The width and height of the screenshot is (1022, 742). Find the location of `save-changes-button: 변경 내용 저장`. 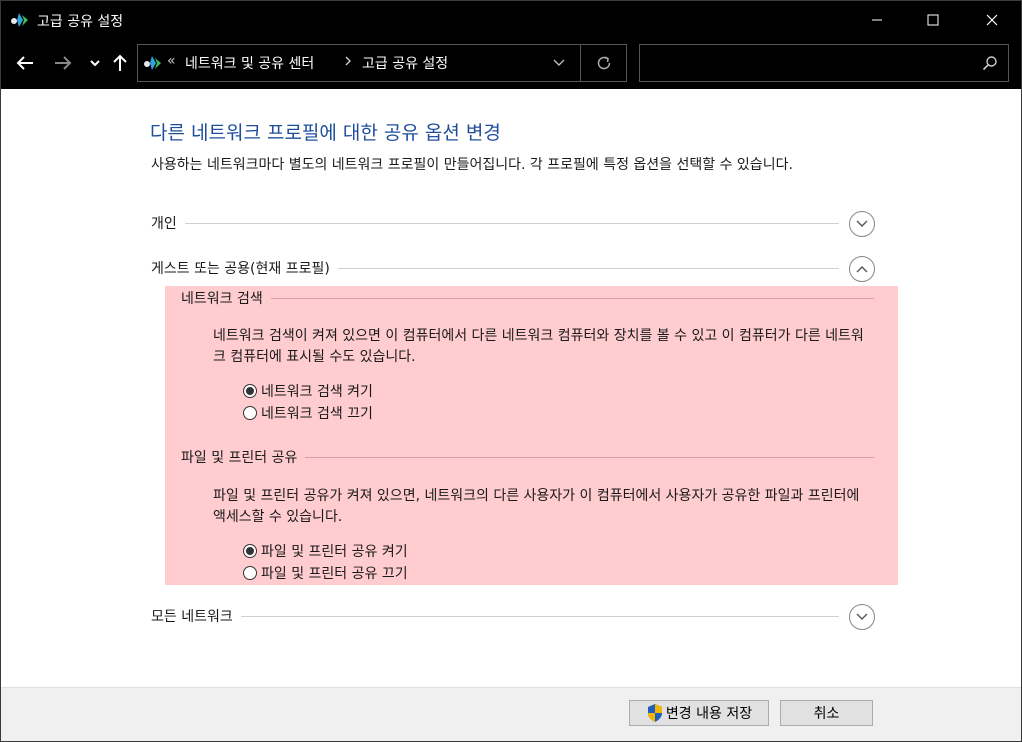

save-changes-button: 변경 내용 저장 is located at coordinates (699, 713).